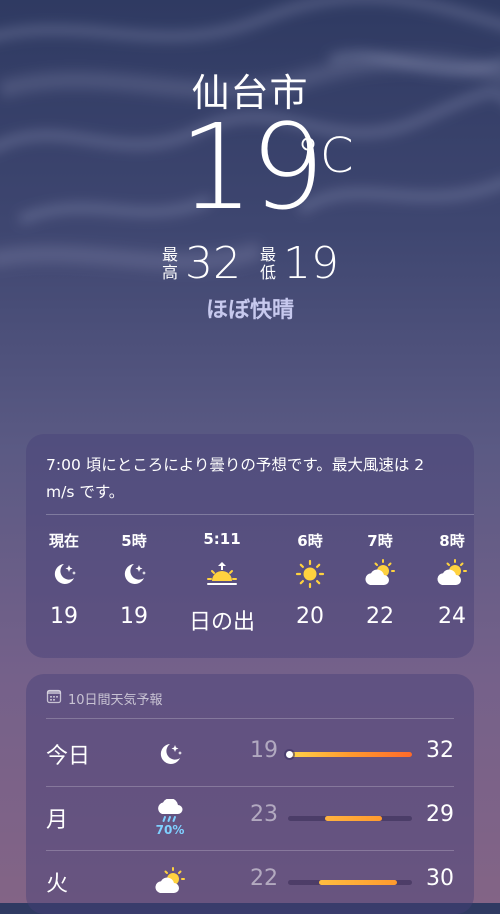 The width and height of the screenshot is (500, 914). I want to click on hour-item: 現在 19, so click(64, 579).